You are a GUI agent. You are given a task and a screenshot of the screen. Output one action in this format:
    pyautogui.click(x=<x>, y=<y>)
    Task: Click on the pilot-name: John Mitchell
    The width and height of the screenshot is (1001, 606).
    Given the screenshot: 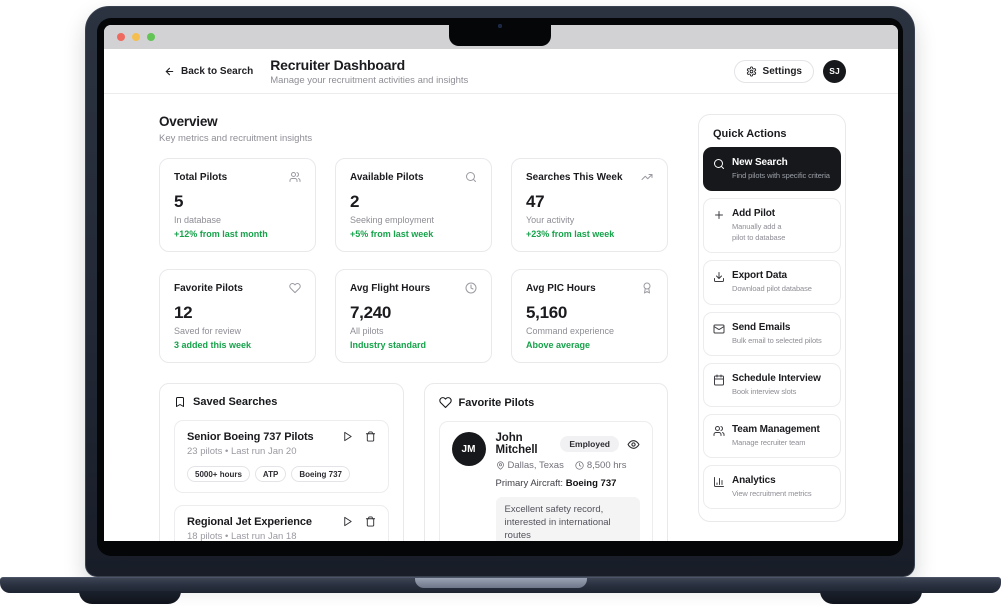 What is the action you would take?
    pyautogui.click(x=516, y=444)
    